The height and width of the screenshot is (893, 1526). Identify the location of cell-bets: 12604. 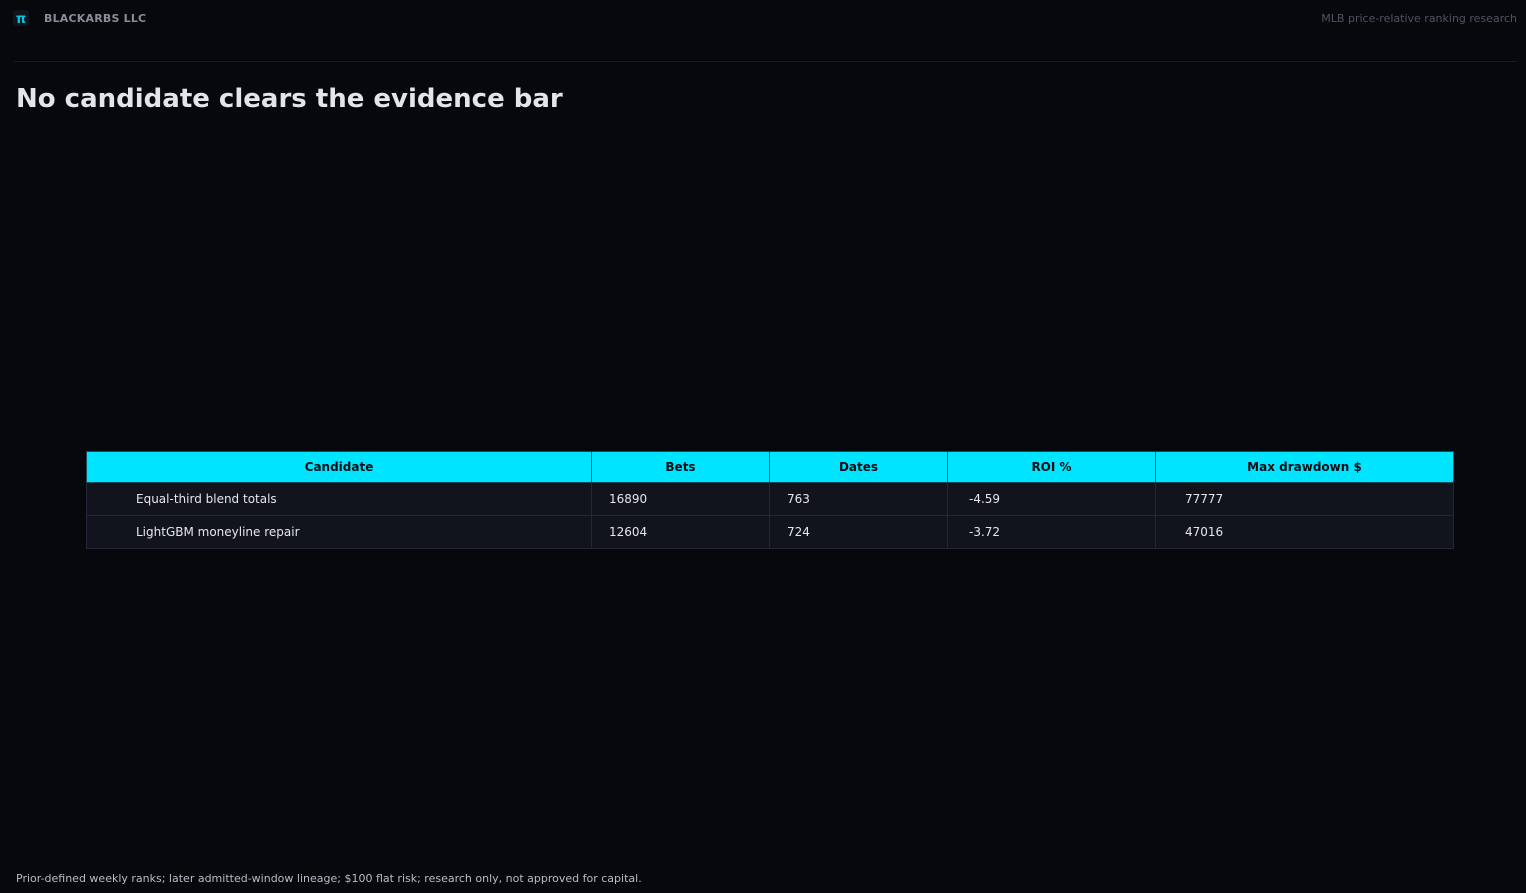
(680, 532).